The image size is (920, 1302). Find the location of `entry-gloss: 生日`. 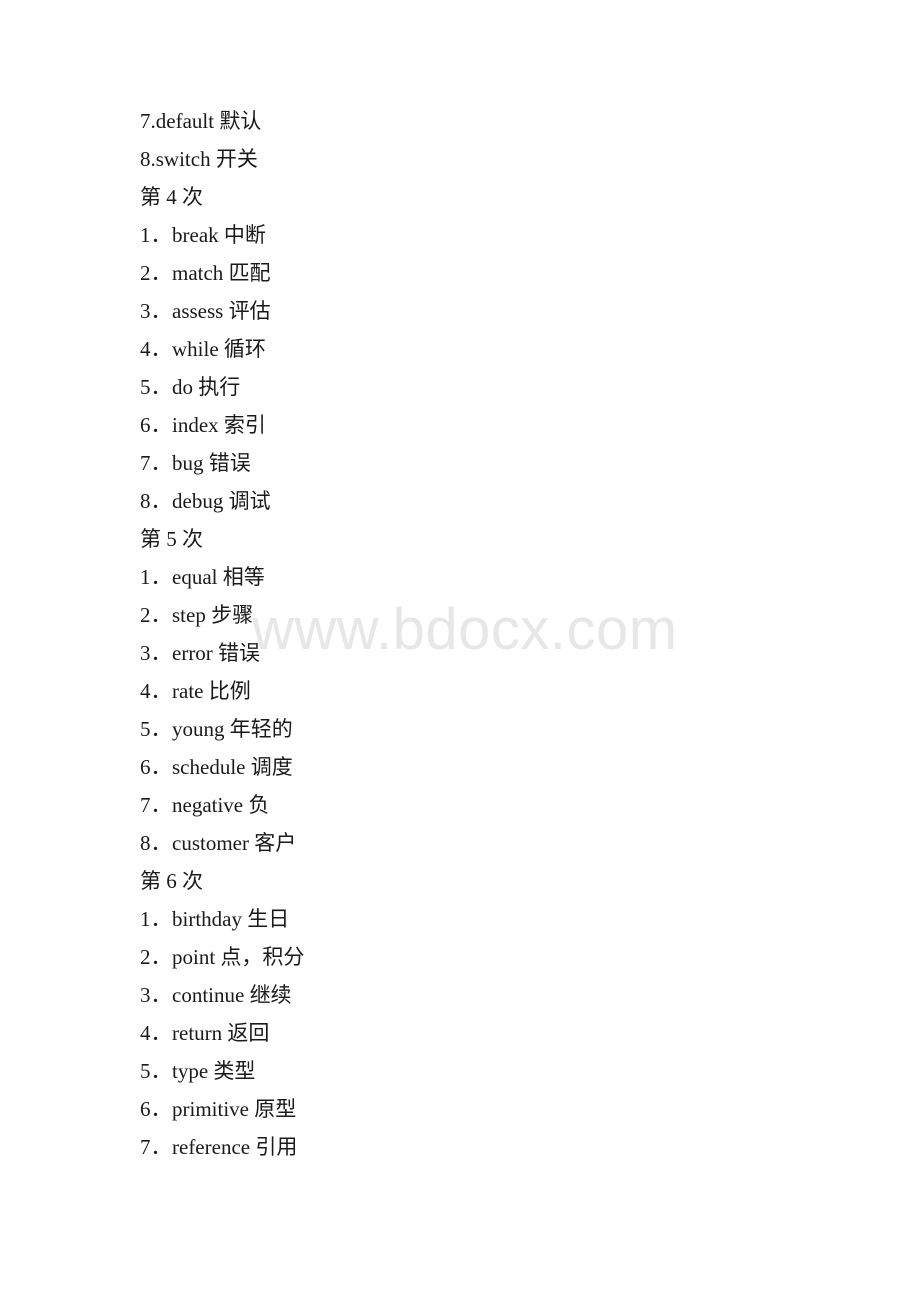

entry-gloss: 生日 is located at coordinates (268, 919).